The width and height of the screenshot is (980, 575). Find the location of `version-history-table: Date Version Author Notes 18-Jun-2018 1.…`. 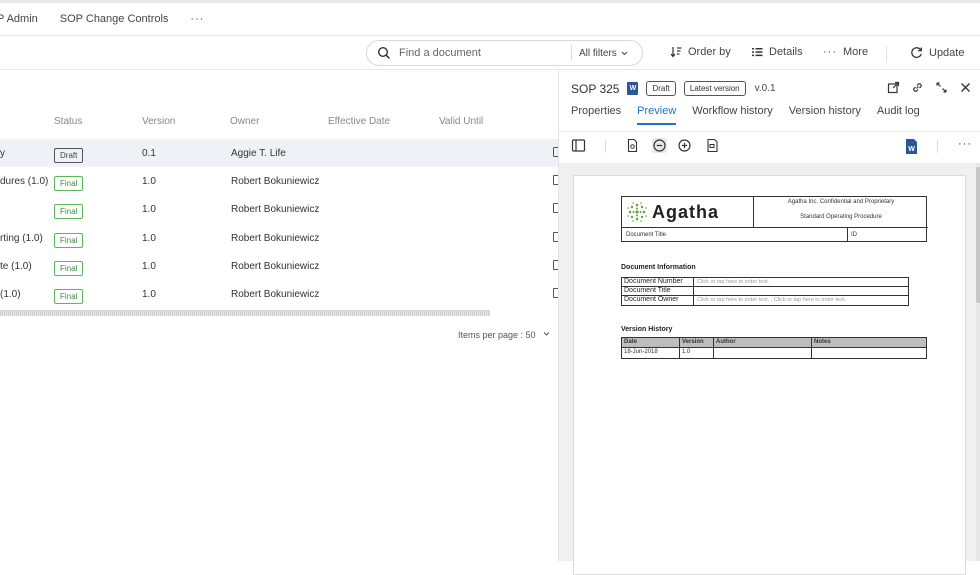

version-history-table: Date Version Author Notes 18-Jun-2018 1.… is located at coordinates (774, 348).